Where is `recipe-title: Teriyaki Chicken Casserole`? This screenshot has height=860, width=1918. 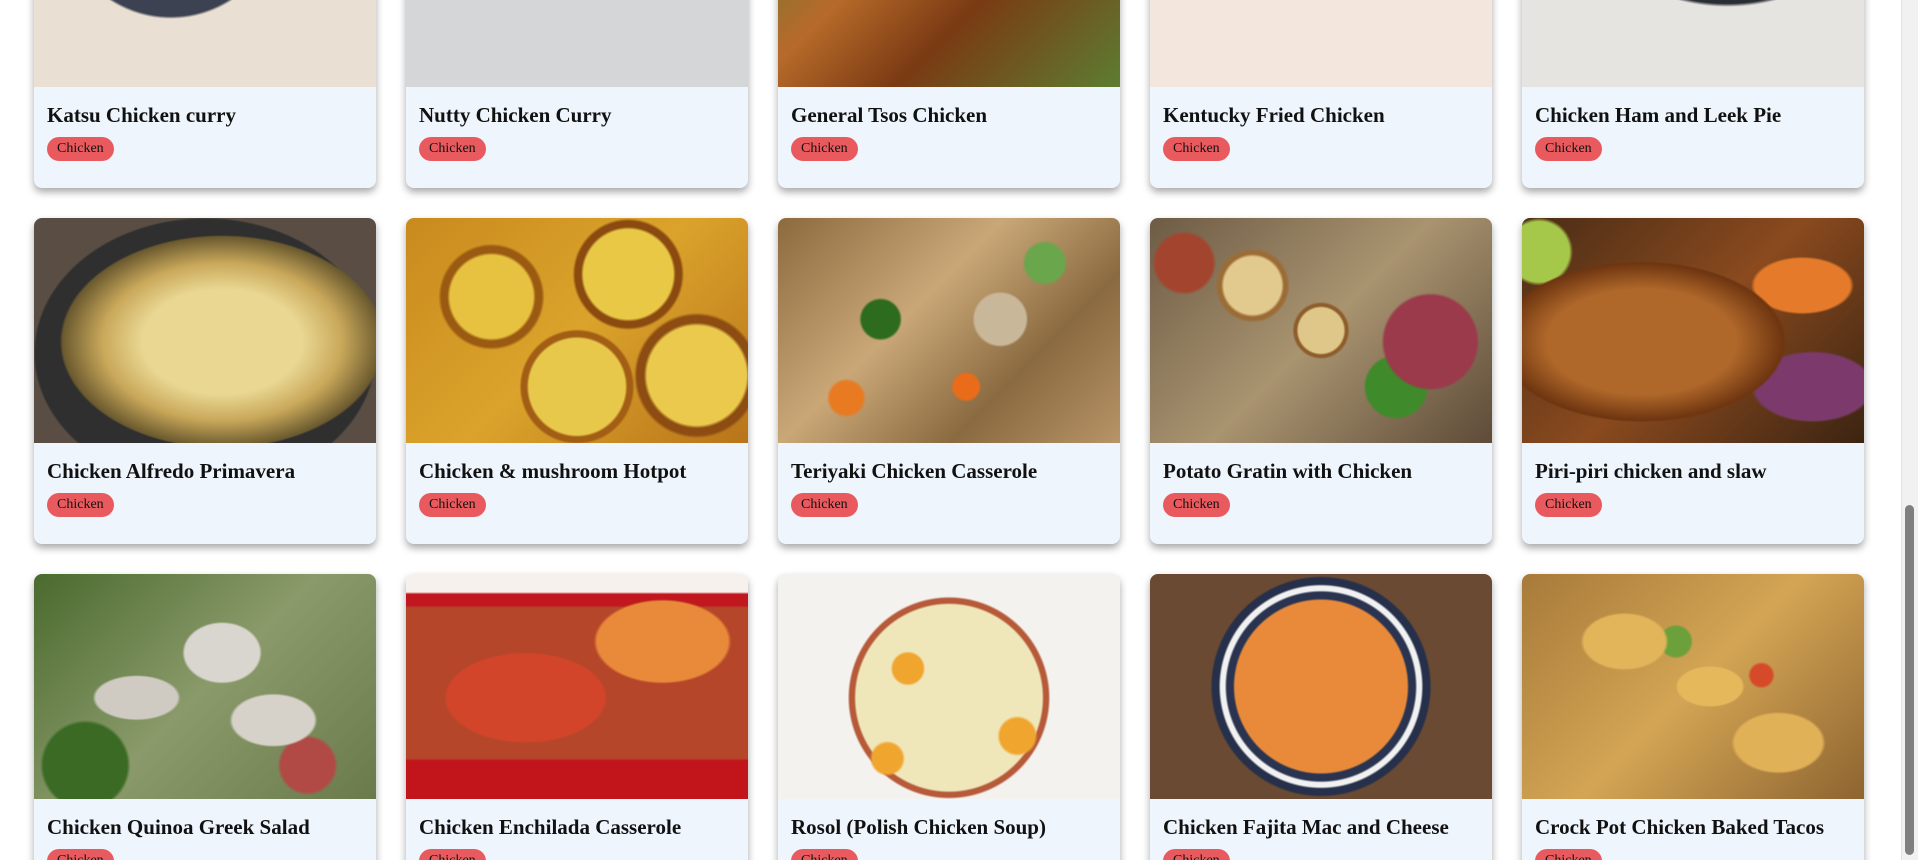
recipe-title: Teriyaki Chicken Casserole is located at coordinates (914, 471).